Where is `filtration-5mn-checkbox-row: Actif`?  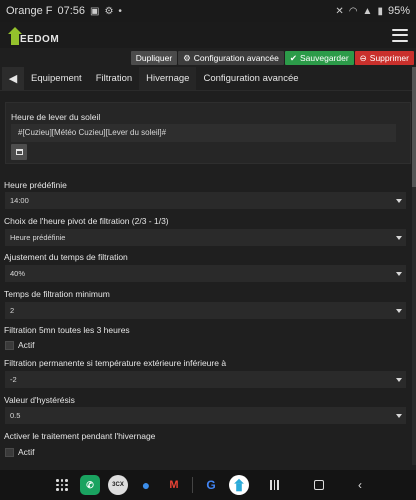
filtration-5mn-checkbox-row: Actif is located at coordinates (20, 345).